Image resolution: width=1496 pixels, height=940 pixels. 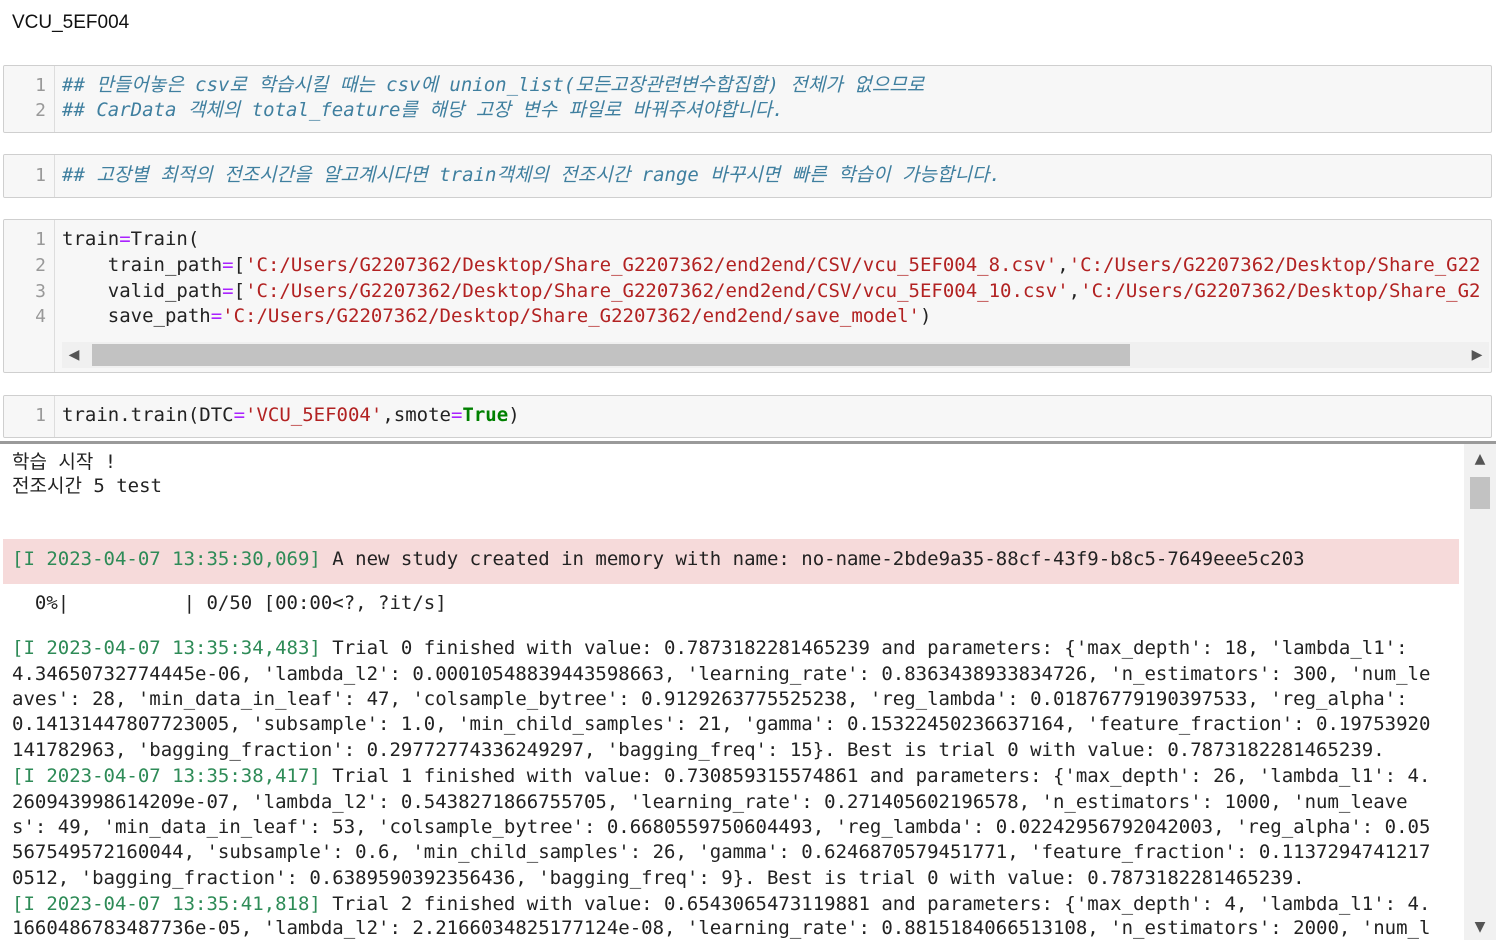 What do you see at coordinates (229, 603) in the screenshot?
I see `progress-bar-text: 0%| | 0/50 [00:00<?, ?it/s]` at bounding box center [229, 603].